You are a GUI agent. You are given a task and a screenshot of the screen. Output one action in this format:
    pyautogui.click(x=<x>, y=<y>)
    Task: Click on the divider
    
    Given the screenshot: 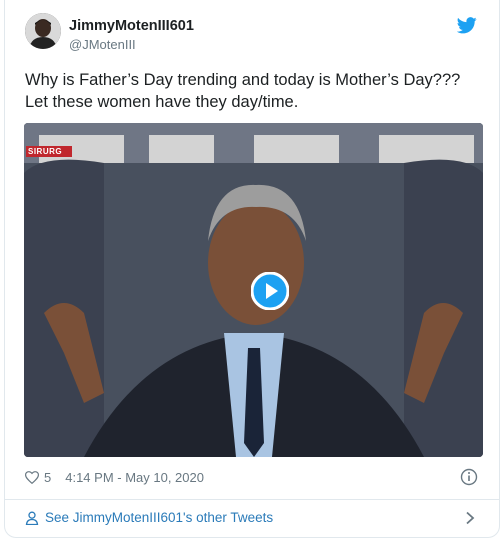 What is the action you would take?
    pyautogui.click(x=252, y=499)
    